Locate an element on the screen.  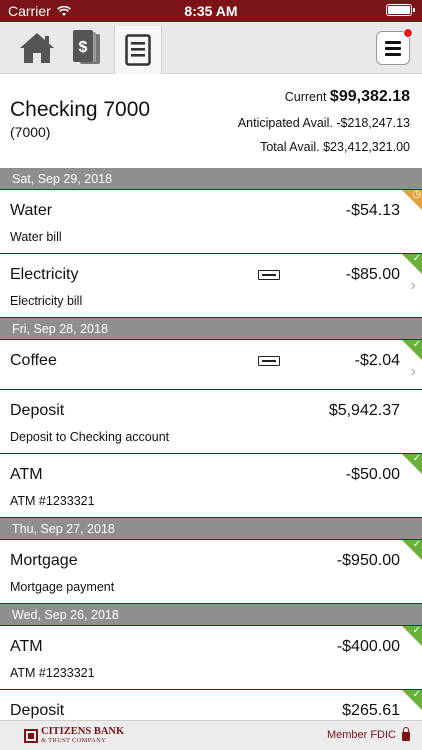
transaction-row: ATM ATM #1233321 -$50.00 ✓ is located at coordinates (211, 486).